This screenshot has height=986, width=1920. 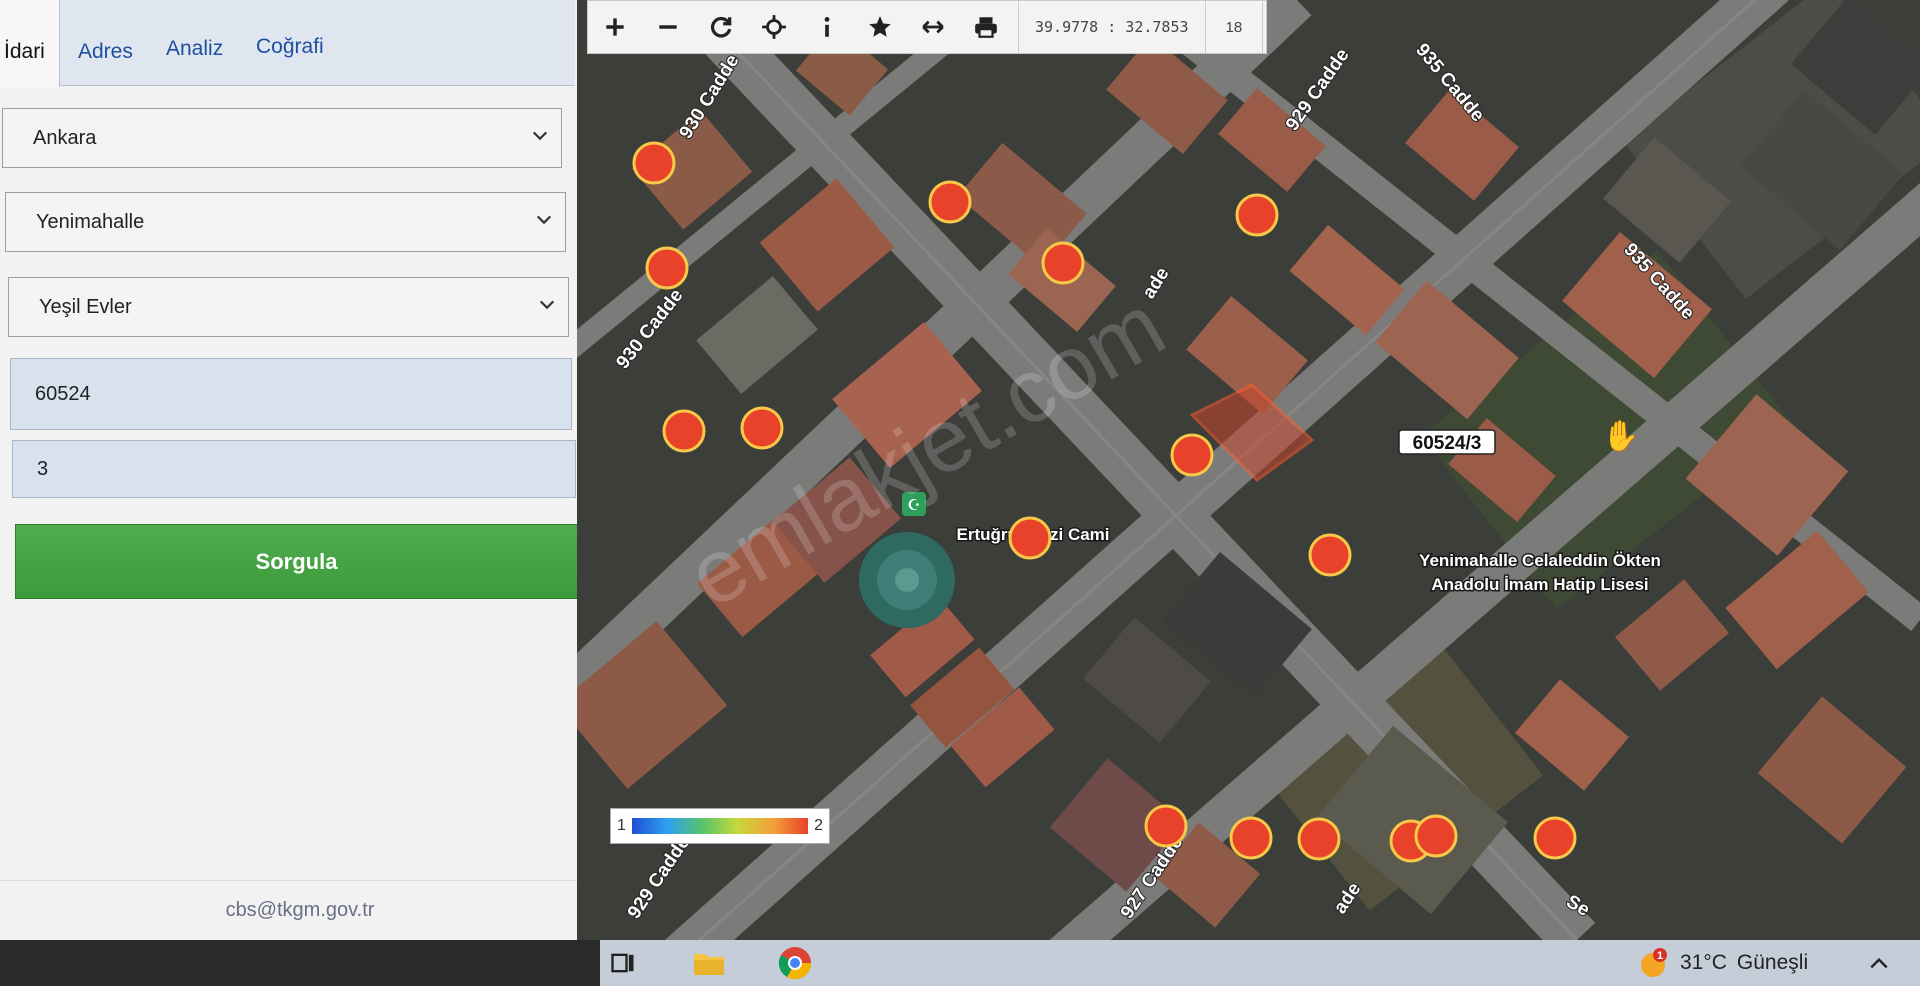 What do you see at coordinates (291, 394) in the screenshot?
I see `block-number-input: 60524` at bounding box center [291, 394].